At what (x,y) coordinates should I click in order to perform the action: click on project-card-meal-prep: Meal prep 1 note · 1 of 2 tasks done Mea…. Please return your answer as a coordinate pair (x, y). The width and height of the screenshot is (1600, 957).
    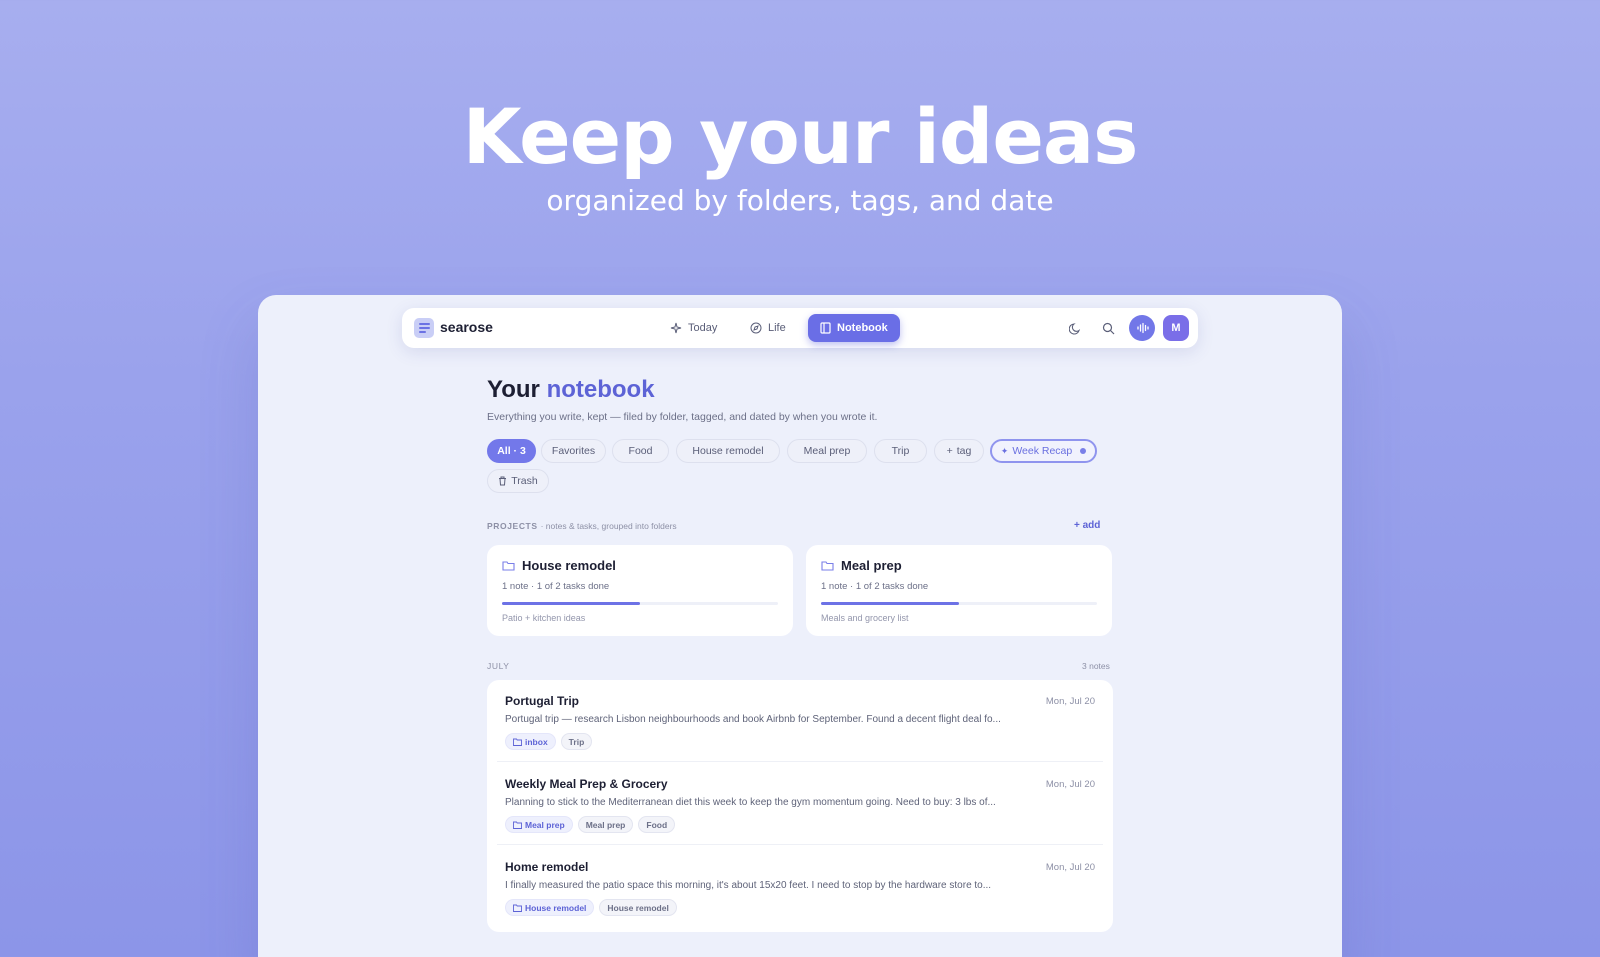
    Looking at the image, I should click on (959, 590).